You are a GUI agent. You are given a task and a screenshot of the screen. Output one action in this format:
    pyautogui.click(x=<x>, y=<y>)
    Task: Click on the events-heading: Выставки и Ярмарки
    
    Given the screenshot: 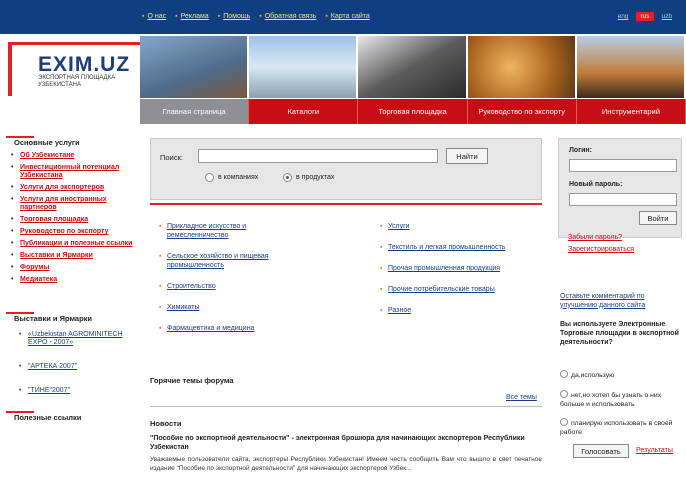 What is the action you would take?
    pyautogui.click(x=70, y=317)
    